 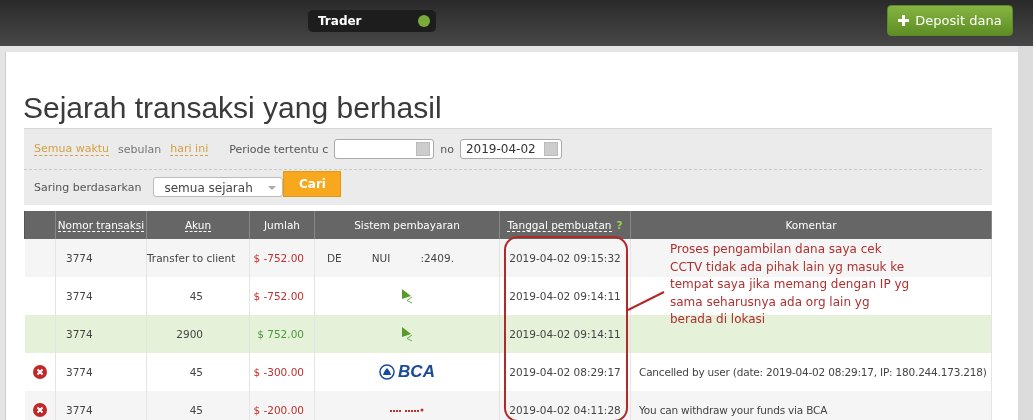 What do you see at coordinates (565, 258) in the screenshot?
I see `date-cell: 2019-04-02 09:15:32` at bounding box center [565, 258].